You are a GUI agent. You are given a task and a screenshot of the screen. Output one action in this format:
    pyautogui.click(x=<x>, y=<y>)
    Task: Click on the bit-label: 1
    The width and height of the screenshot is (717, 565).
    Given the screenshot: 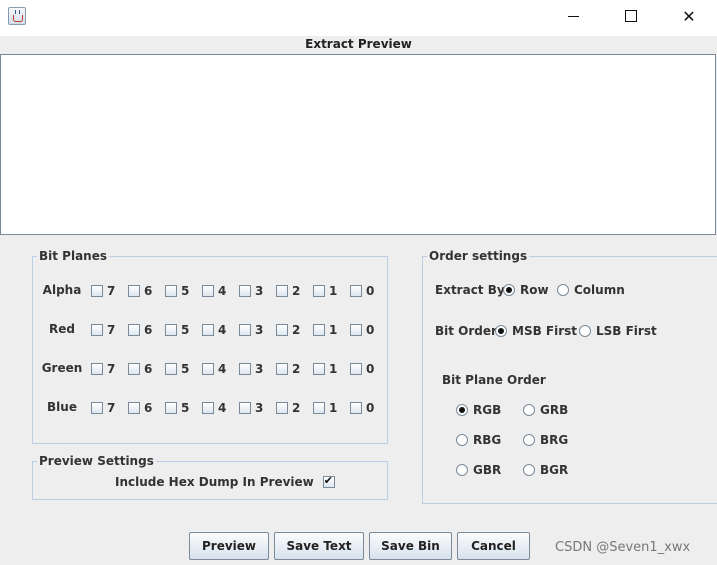 What is the action you would take?
    pyautogui.click(x=333, y=330)
    